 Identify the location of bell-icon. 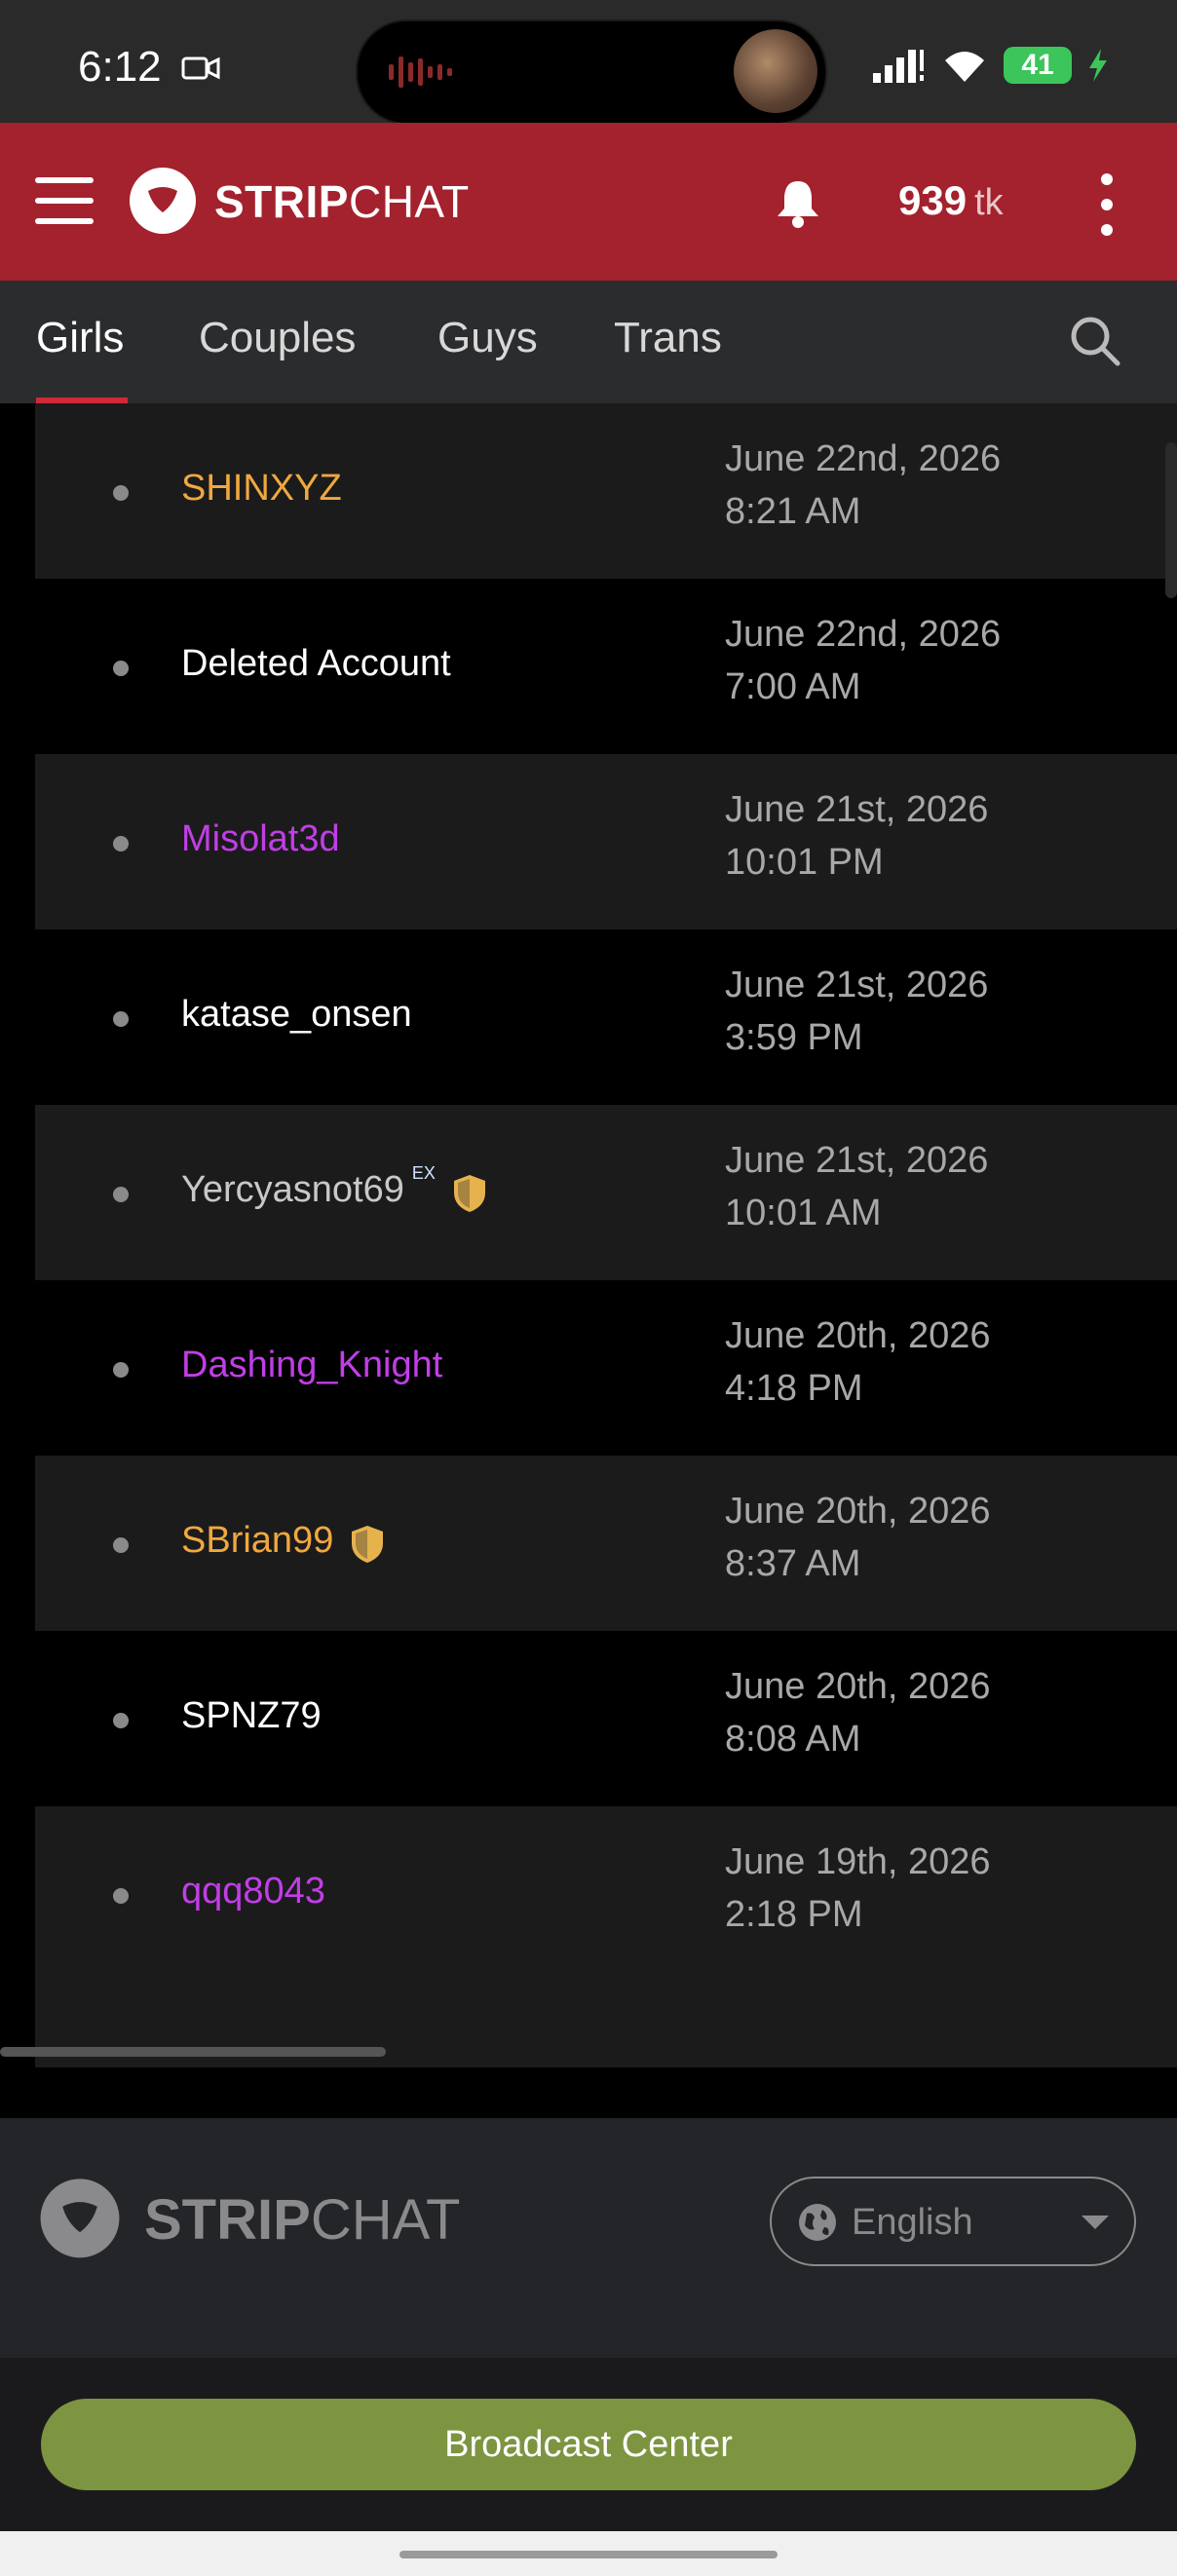
(798, 202).